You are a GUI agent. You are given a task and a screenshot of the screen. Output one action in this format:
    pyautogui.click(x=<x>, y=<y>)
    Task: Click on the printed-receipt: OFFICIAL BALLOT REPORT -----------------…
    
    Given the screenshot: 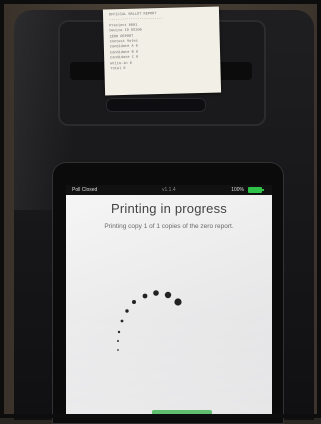 What is the action you would take?
    pyautogui.click(x=162, y=51)
    